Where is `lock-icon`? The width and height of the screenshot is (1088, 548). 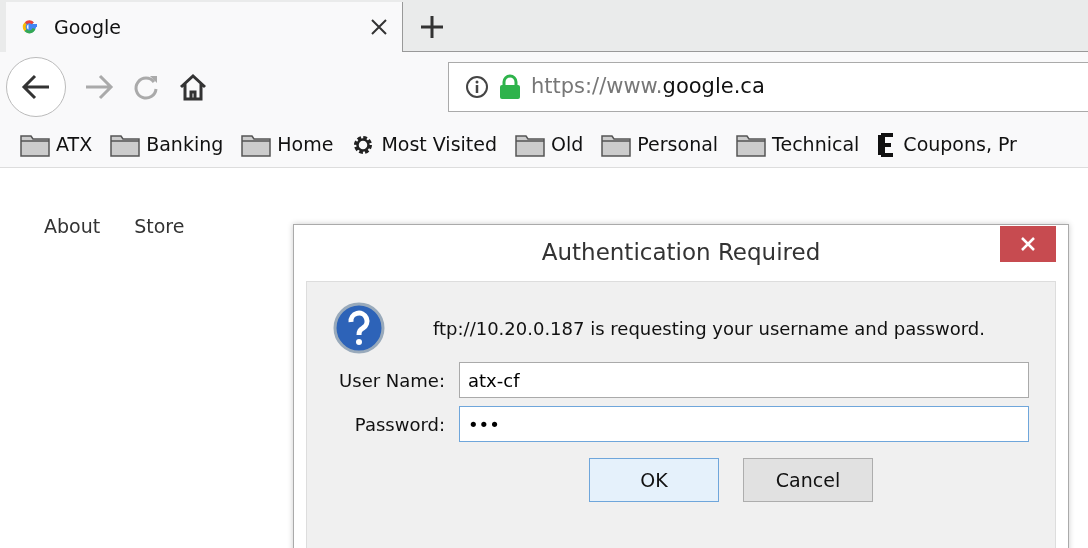 lock-icon is located at coordinates (510, 87).